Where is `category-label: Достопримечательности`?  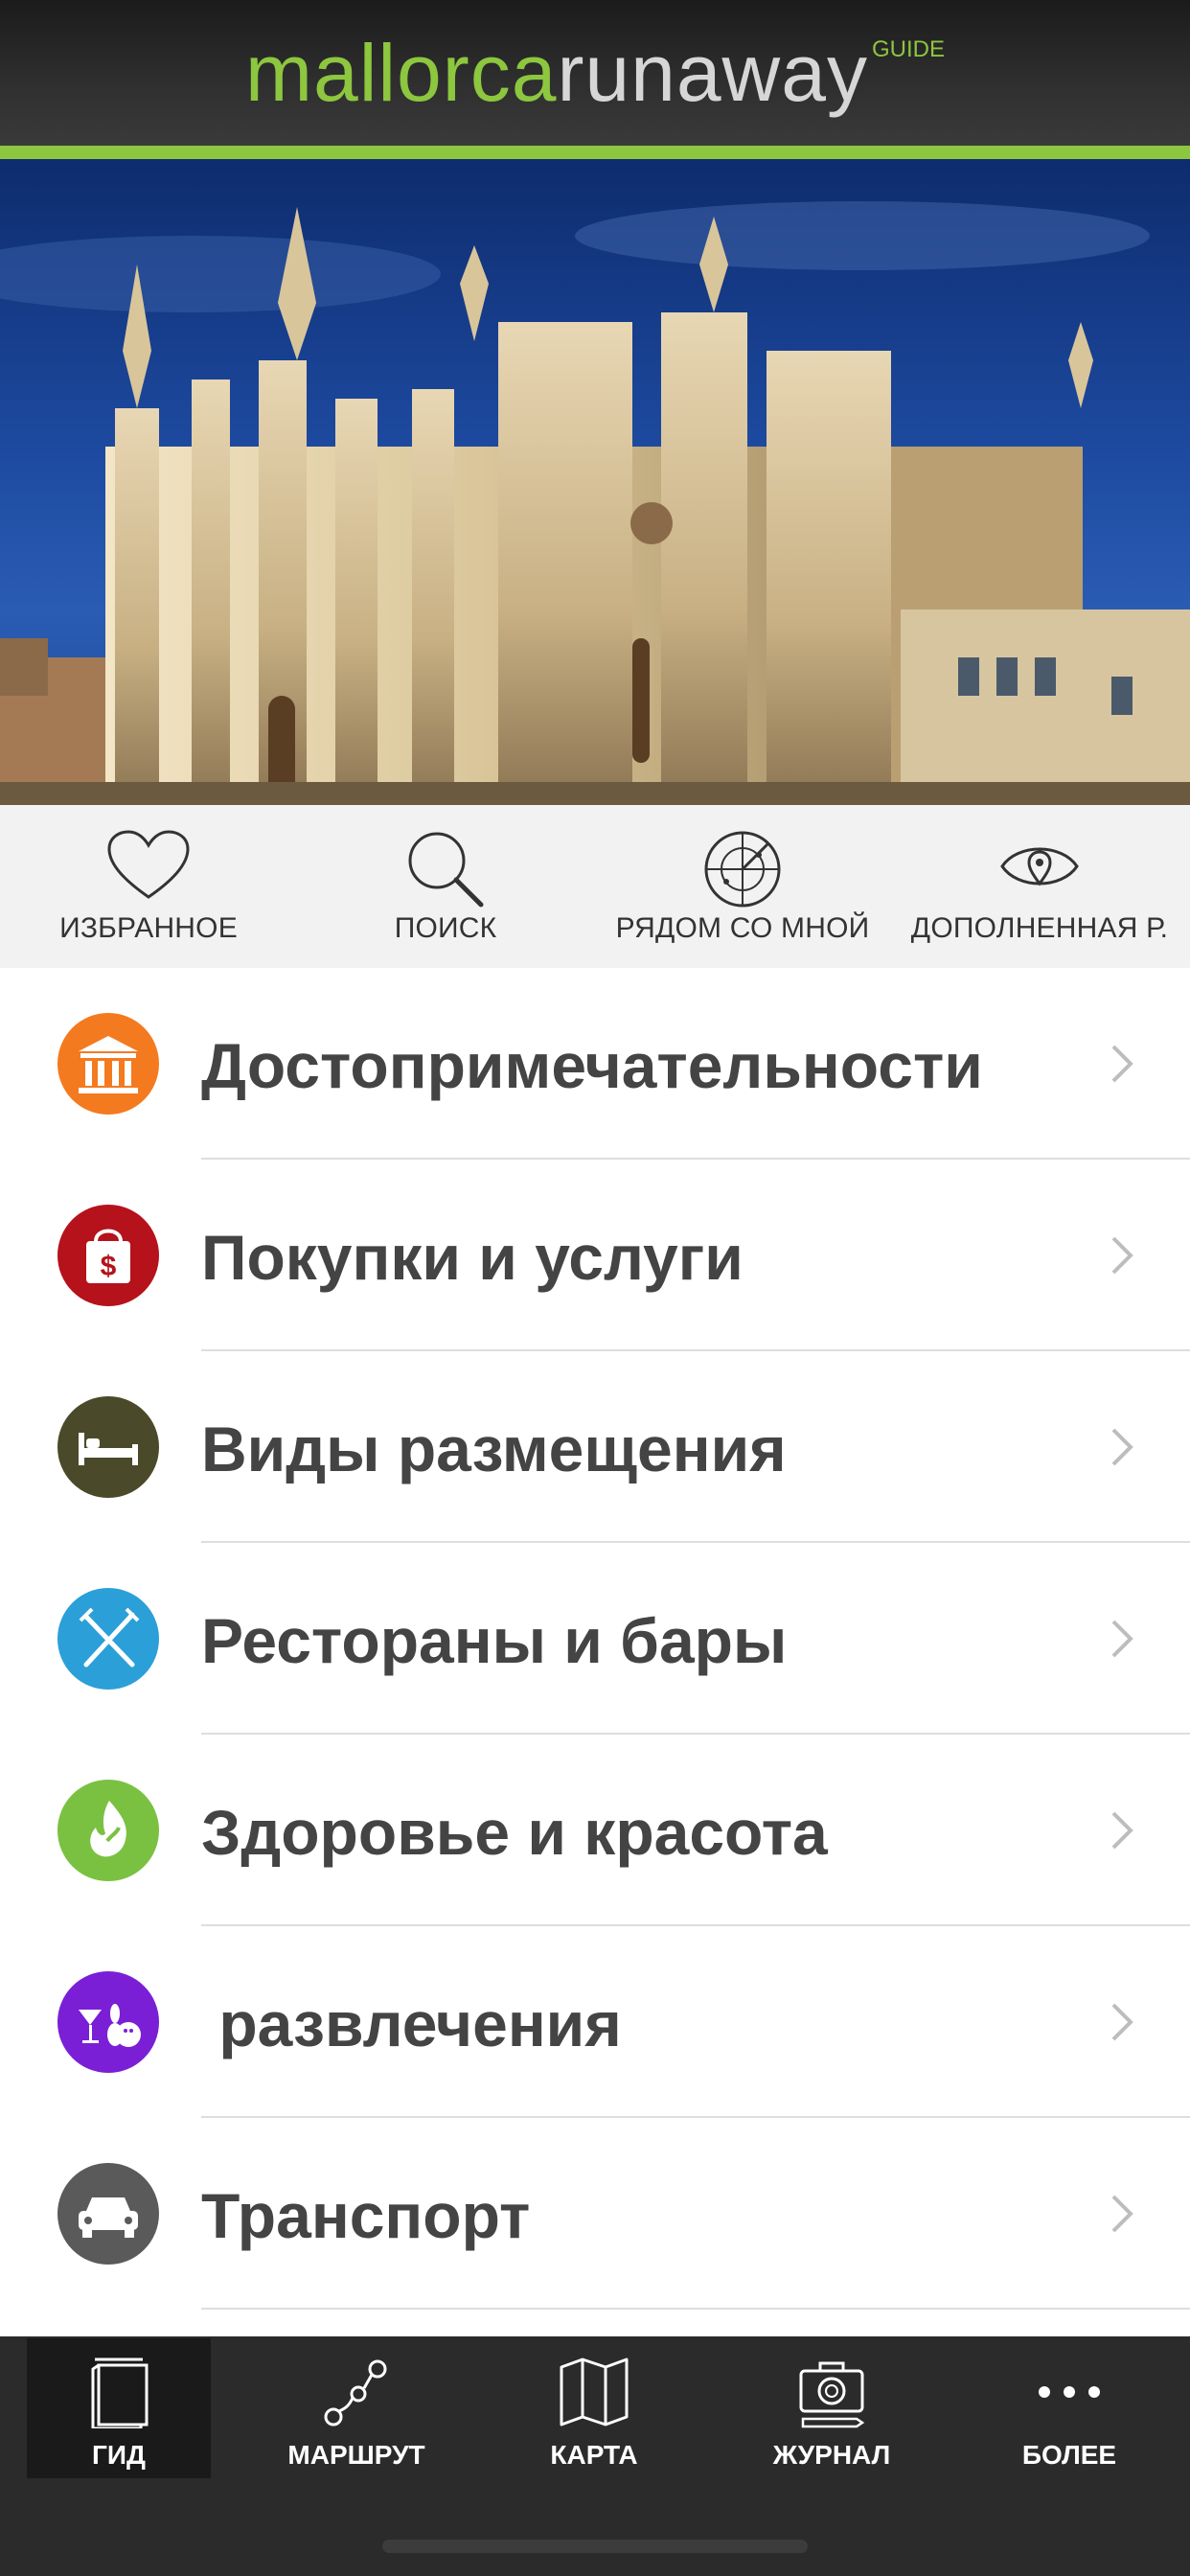 category-label: Достопримечательности is located at coordinates (592, 1065).